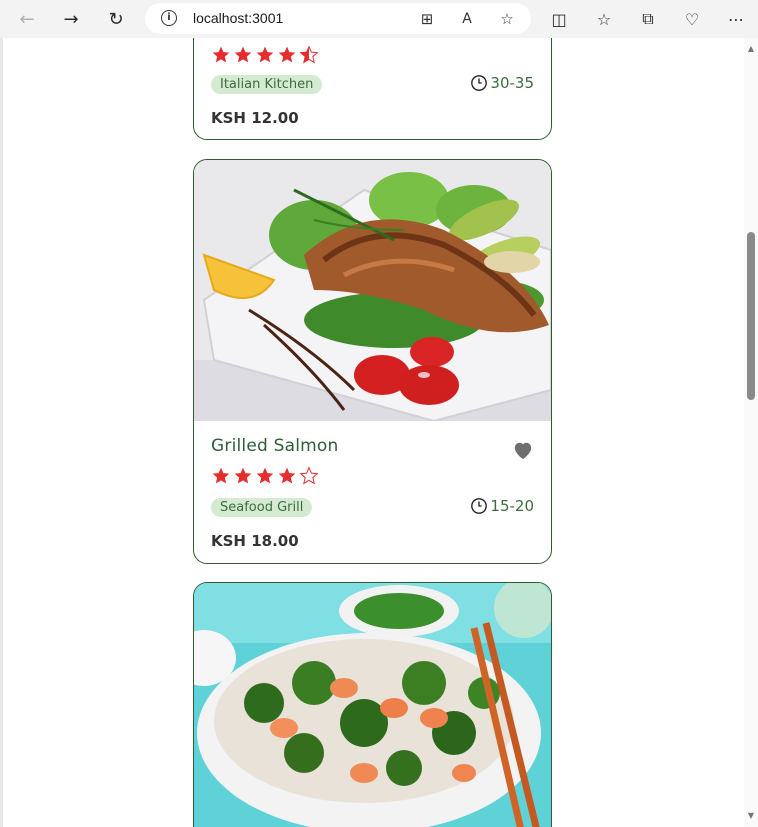 The width and height of the screenshot is (758, 827). Describe the element at coordinates (604, 19) in the screenshot. I see `favorites-icon: ☆` at that location.